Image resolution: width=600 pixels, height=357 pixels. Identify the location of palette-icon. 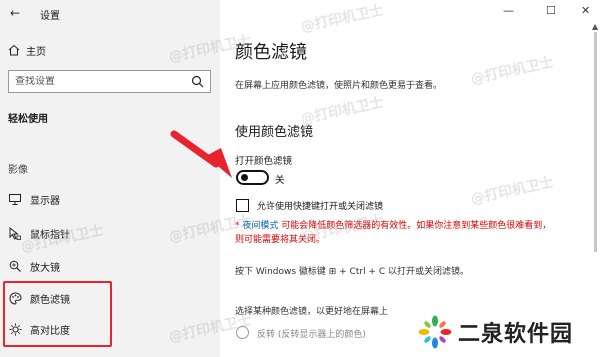
(15, 298).